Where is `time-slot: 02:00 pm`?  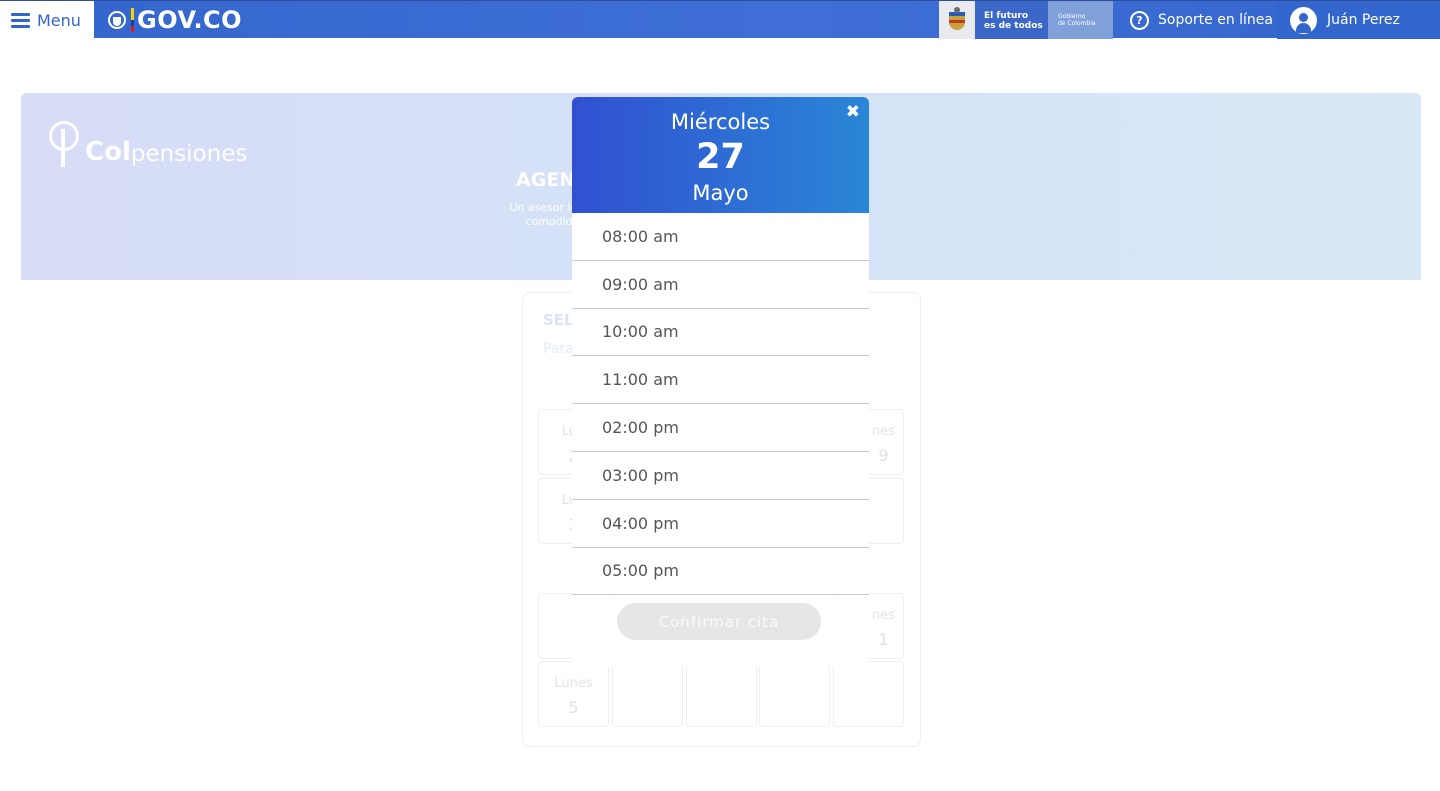 time-slot: 02:00 pm is located at coordinates (720, 428).